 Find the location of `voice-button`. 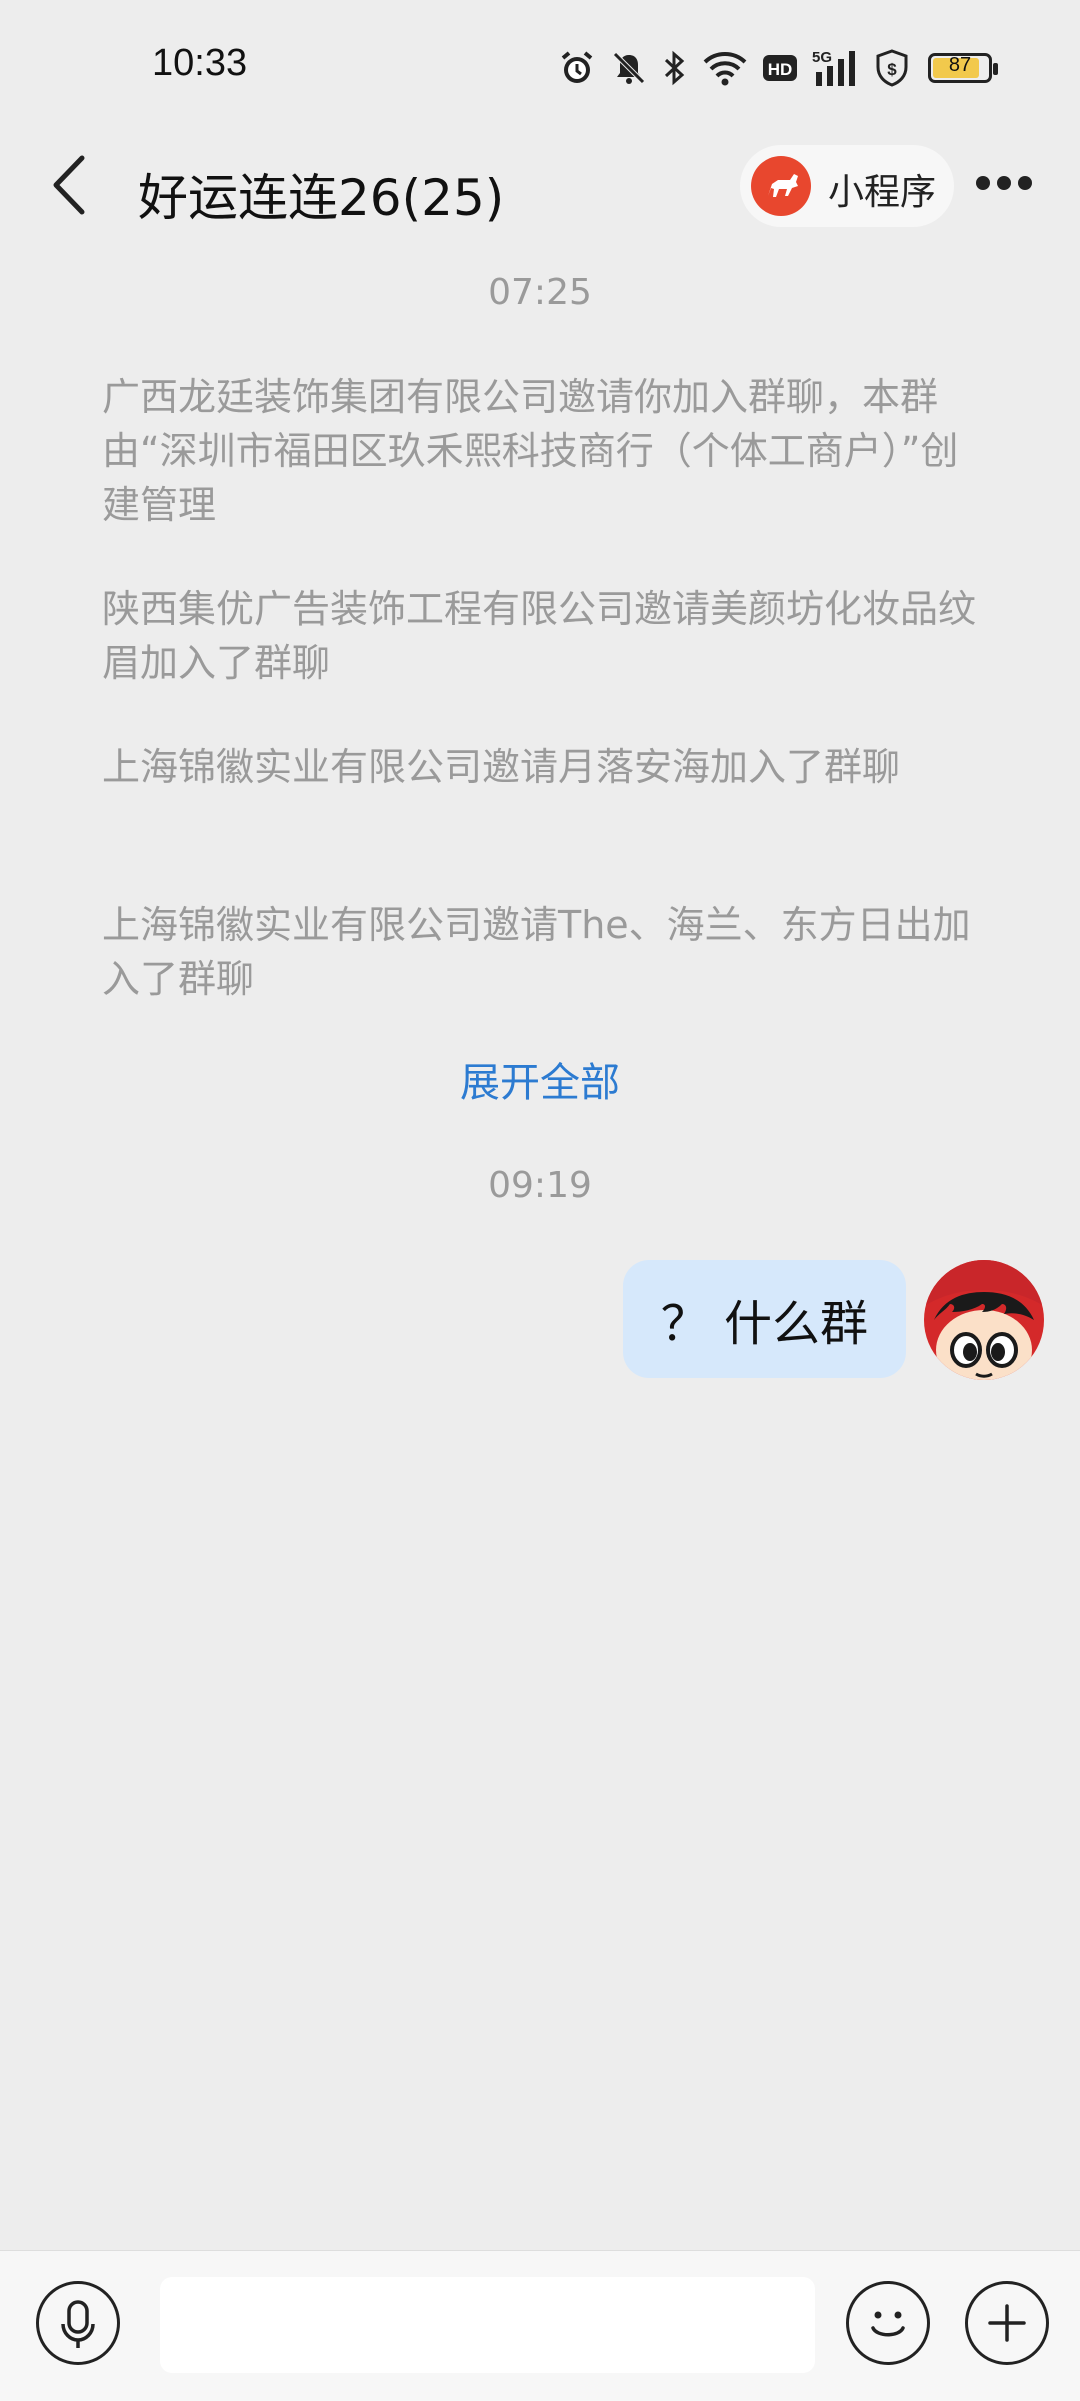

voice-button is located at coordinates (78, 2323).